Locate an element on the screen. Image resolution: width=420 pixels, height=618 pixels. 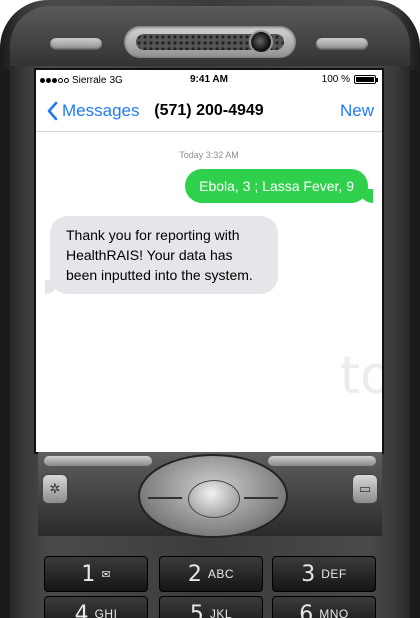
key-1: 1 ✉ is located at coordinates (96, 574).